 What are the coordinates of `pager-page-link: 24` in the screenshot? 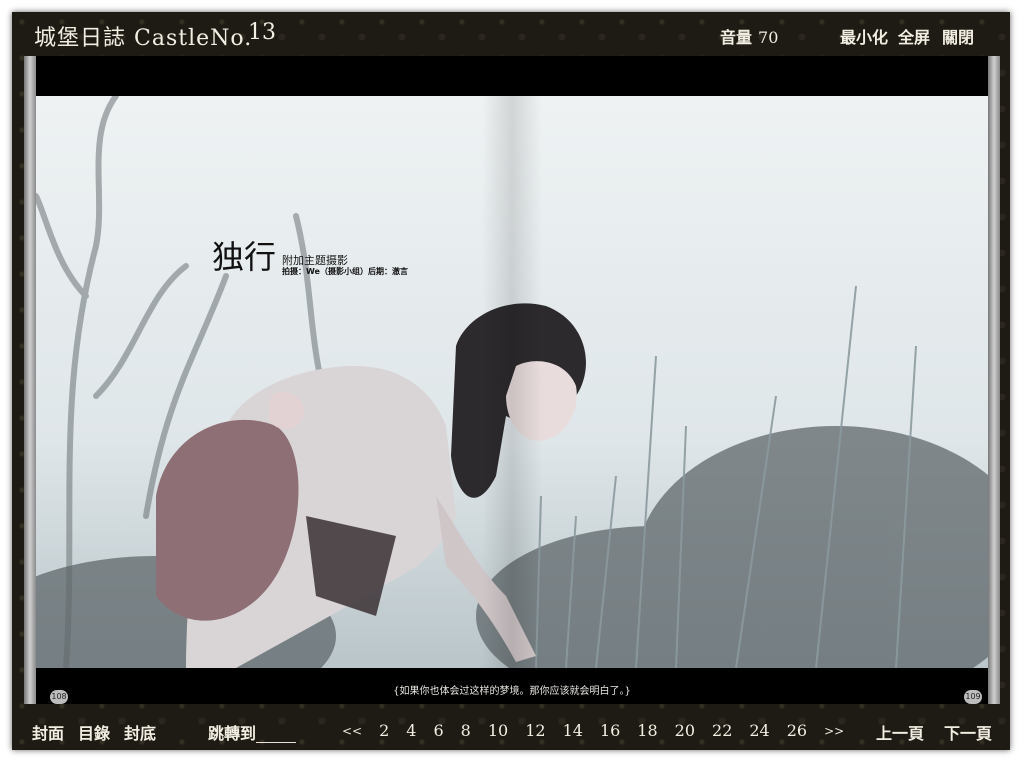 It's located at (759, 730).